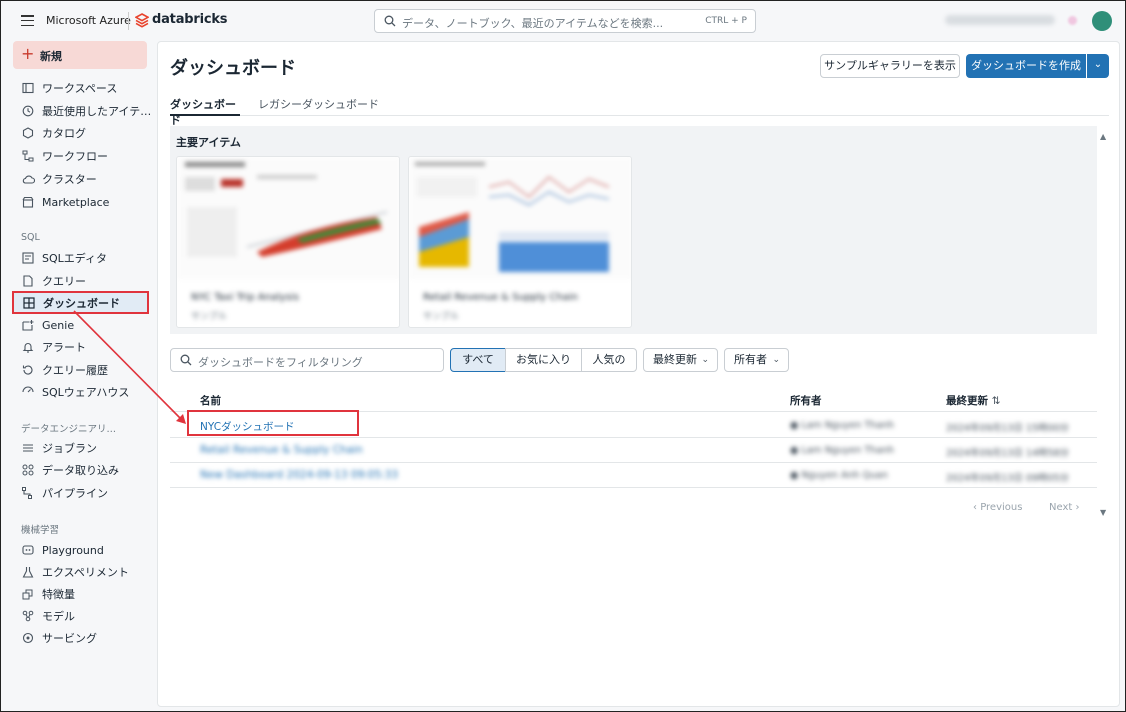 The width and height of the screenshot is (1126, 712). I want to click on sidebar-item-alerts: アラート, so click(82, 347).